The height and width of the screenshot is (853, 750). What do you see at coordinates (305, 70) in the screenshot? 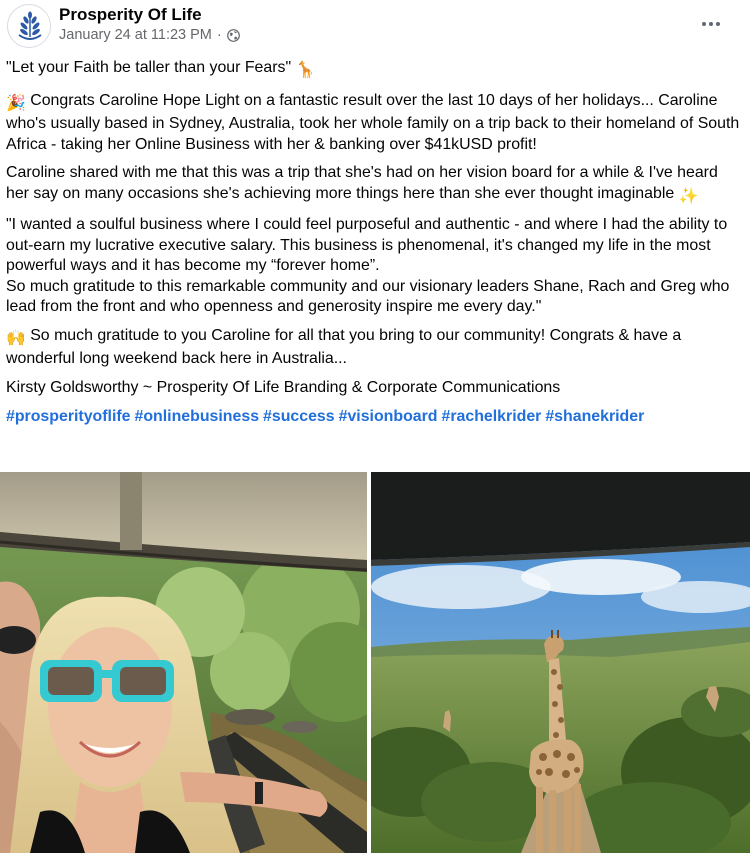
I see `giraffe-emoji-icon: 🦒` at bounding box center [305, 70].